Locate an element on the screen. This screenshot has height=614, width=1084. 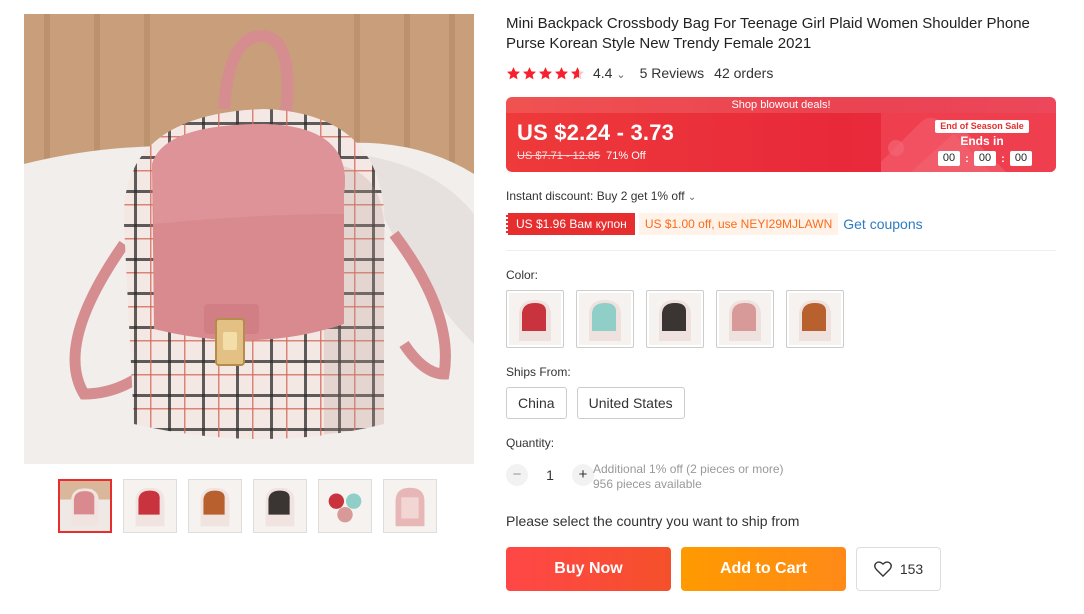
color-option-red is located at coordinates (535, 319).